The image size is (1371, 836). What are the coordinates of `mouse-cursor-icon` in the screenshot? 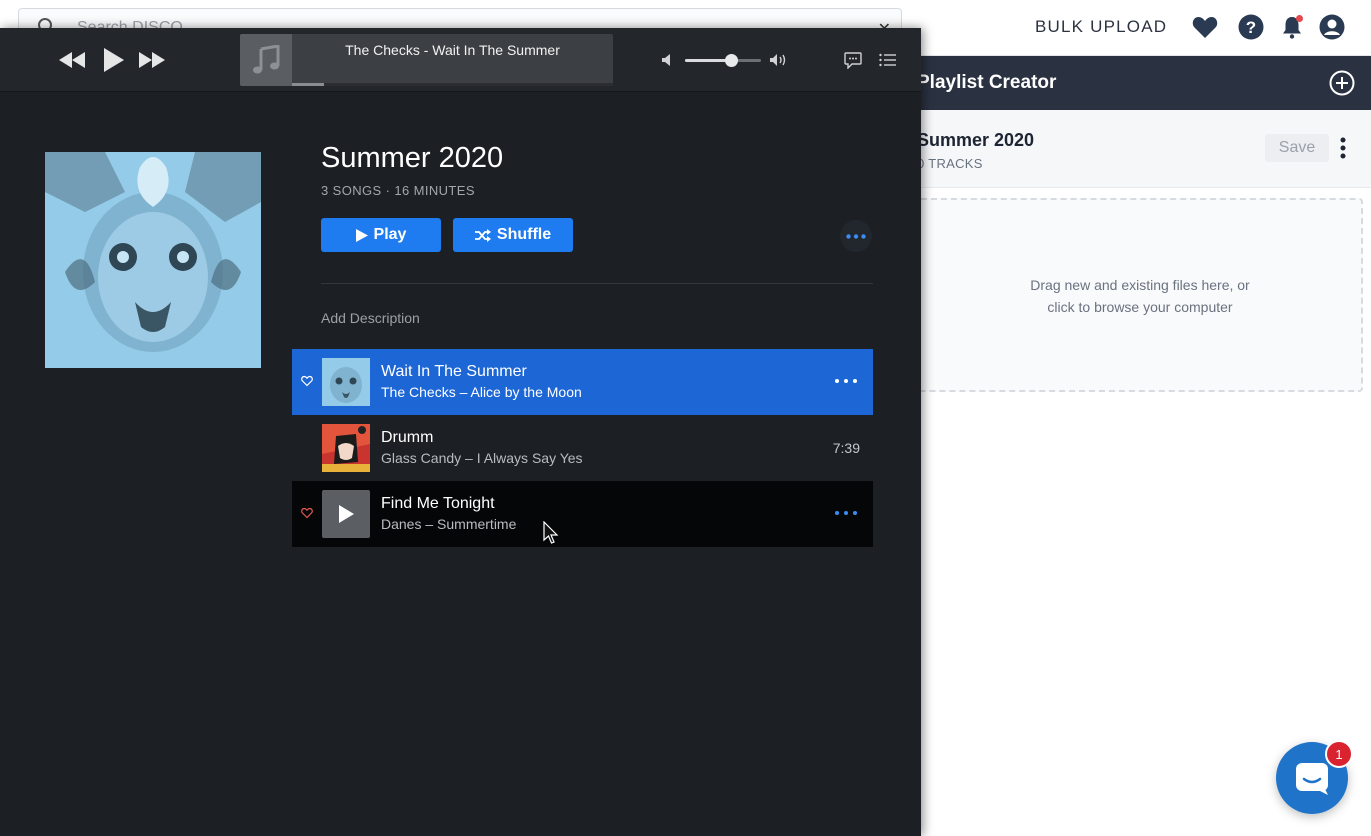 It's located at (551, 532).